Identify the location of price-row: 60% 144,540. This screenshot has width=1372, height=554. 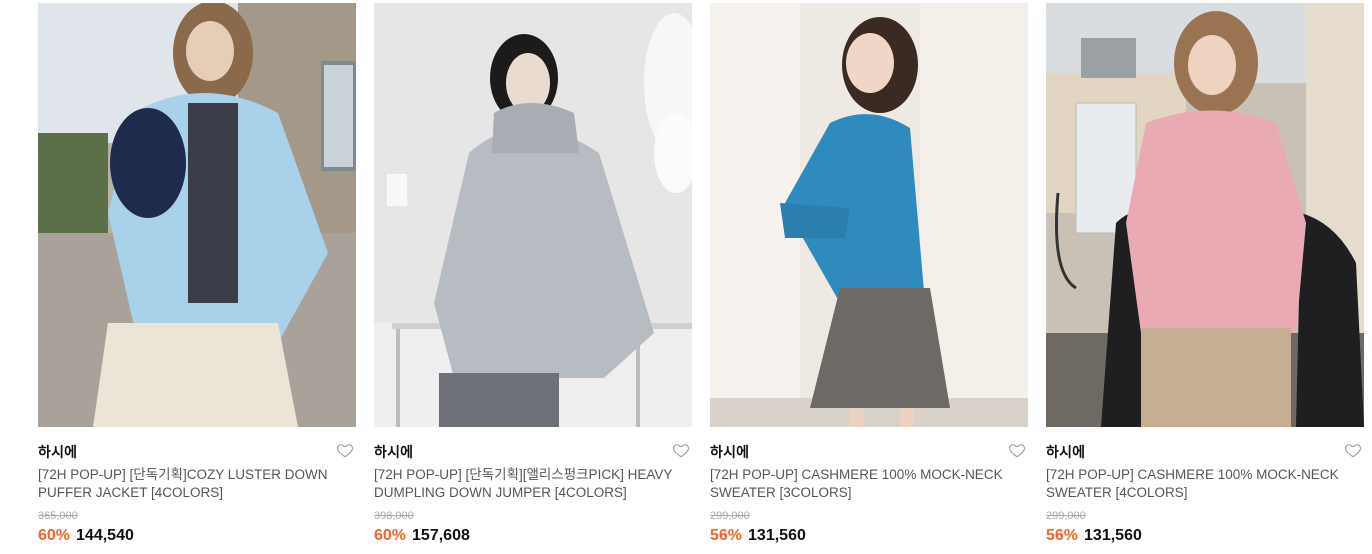
(86, 536).